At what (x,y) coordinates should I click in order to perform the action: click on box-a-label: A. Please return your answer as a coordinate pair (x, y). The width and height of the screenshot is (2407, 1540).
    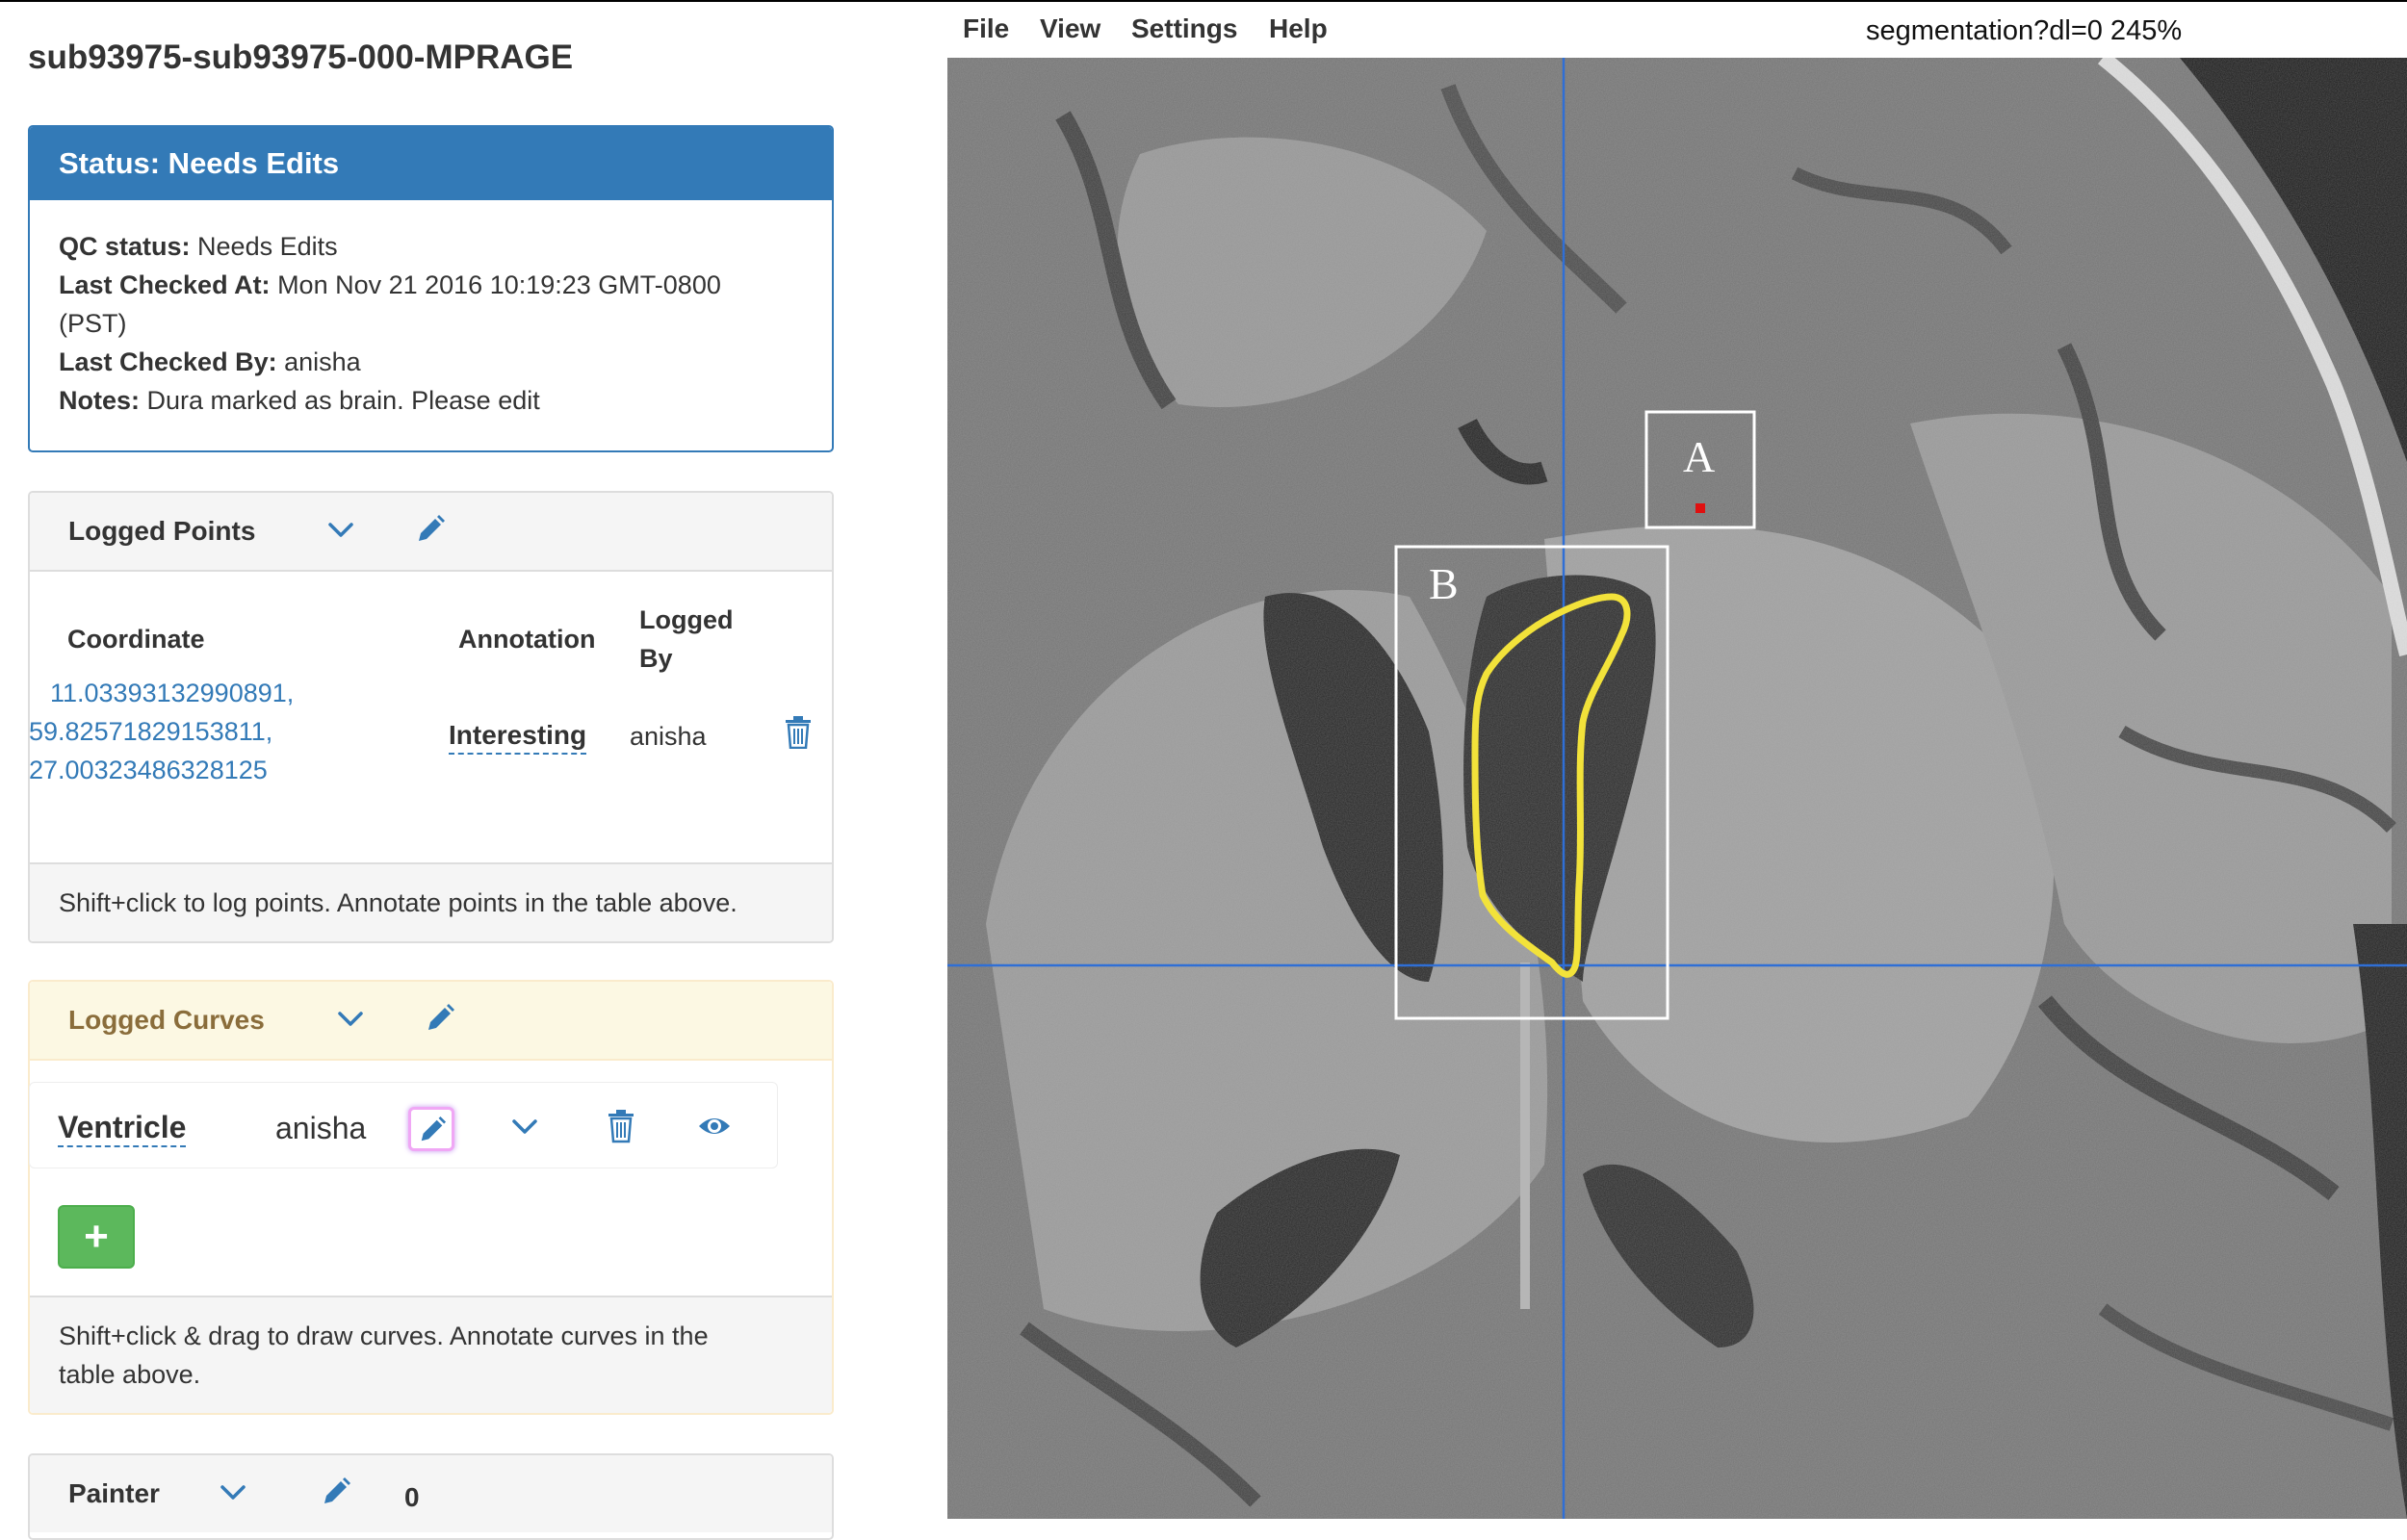
    Looking at the image, I should click on (1699, 456).